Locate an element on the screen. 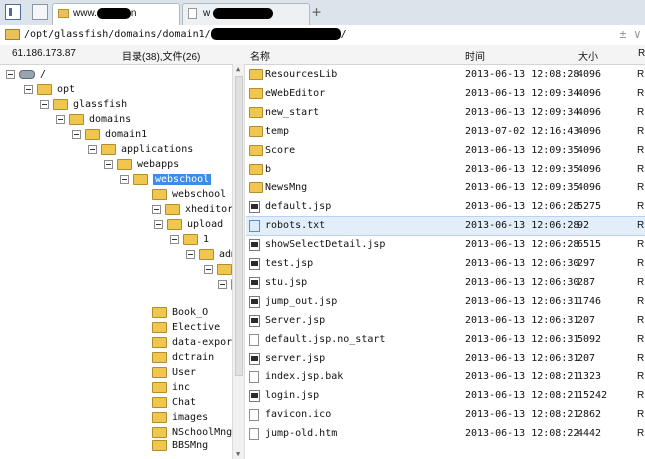 The width and height of the screenshot is (645, 459). sidebar-toggle-icon is located at coordinates (13, 12).